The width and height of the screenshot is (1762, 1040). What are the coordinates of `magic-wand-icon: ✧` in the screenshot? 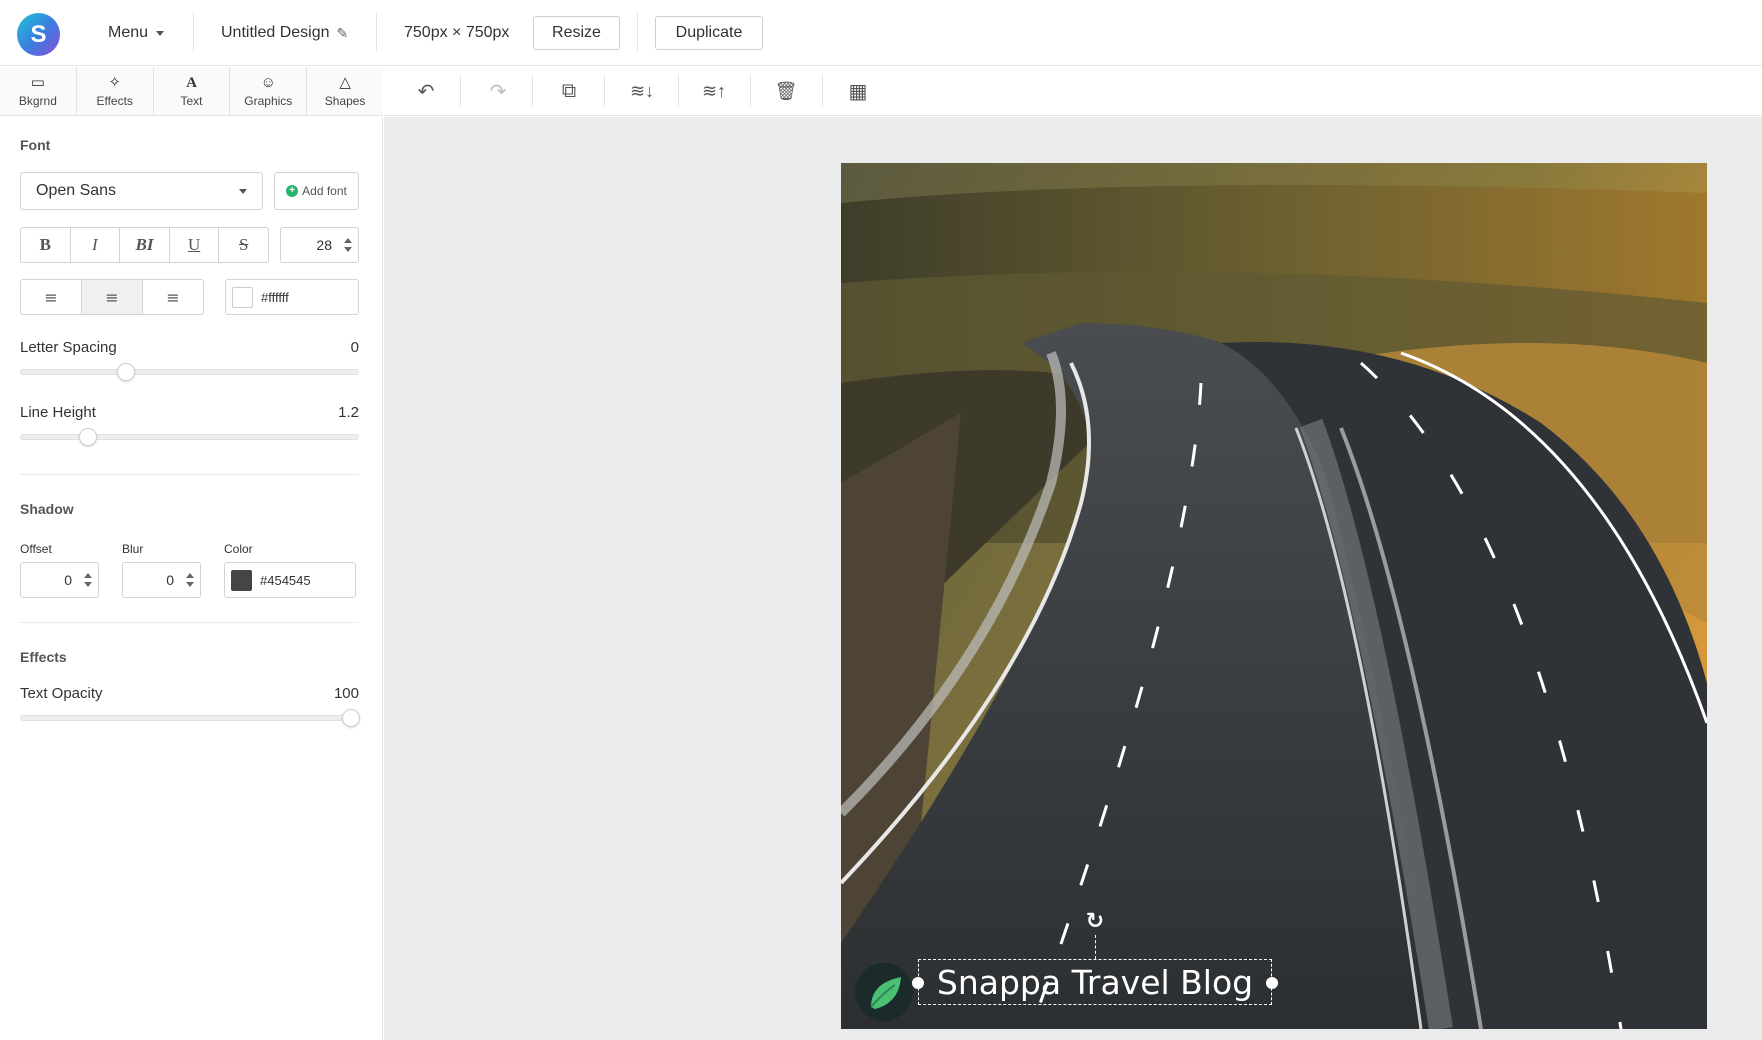 It's located at (114, 82).